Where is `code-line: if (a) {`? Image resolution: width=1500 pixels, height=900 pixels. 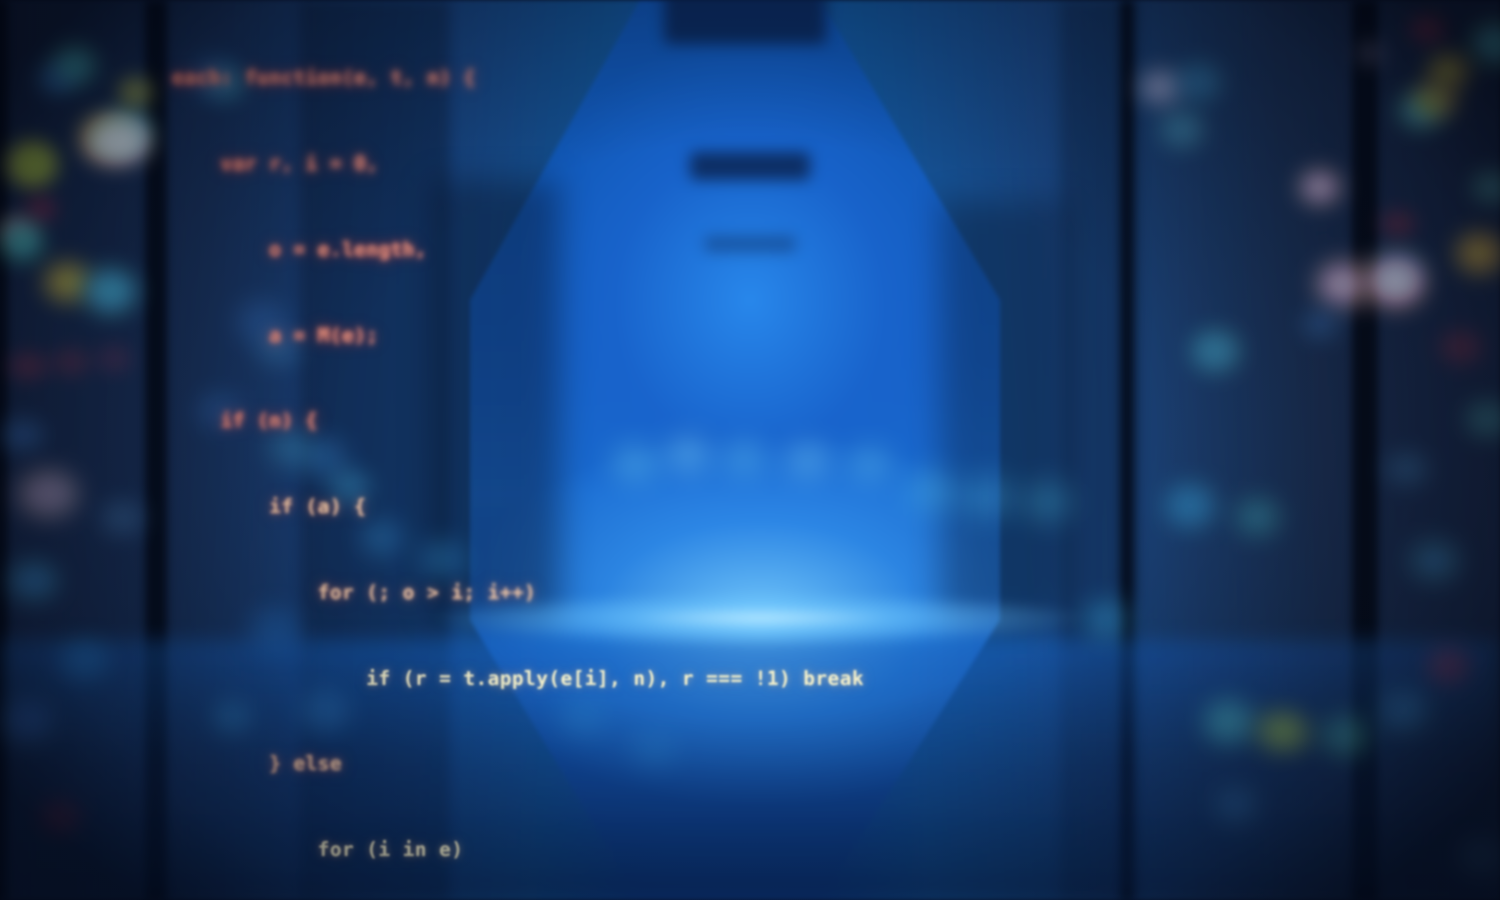 code-line: if (a) { is located at coordinates (269, 507).